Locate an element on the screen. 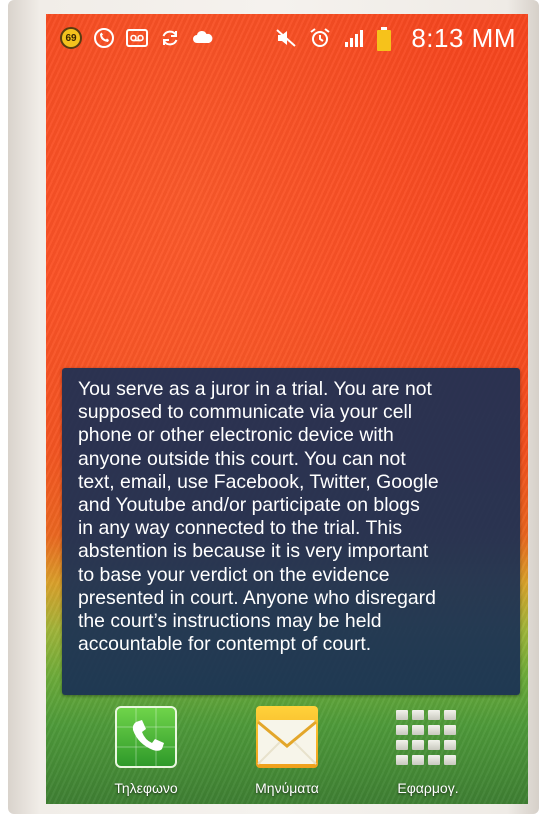  status-notification-icons: 69 is located at coordinates (137, 38).